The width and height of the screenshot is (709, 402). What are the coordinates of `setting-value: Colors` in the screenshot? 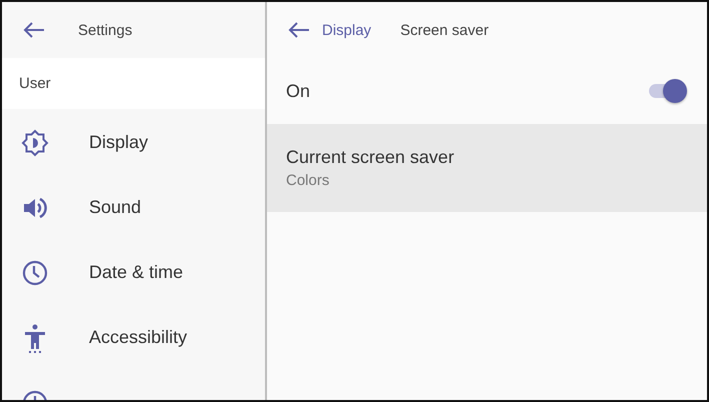 It's located at (308, 180).